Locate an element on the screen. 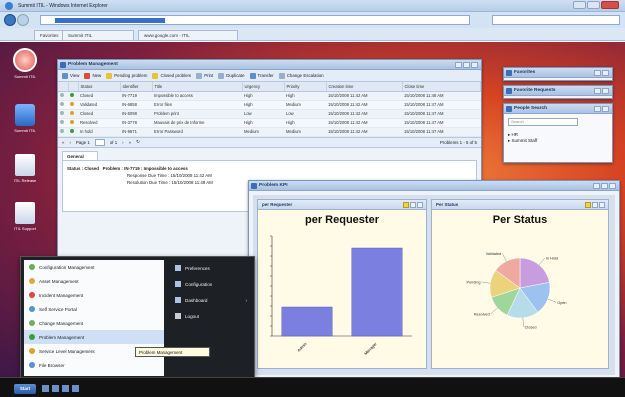 The width and height of the screenshot is (625, 397). search-input is located at coordinates (556, 20).